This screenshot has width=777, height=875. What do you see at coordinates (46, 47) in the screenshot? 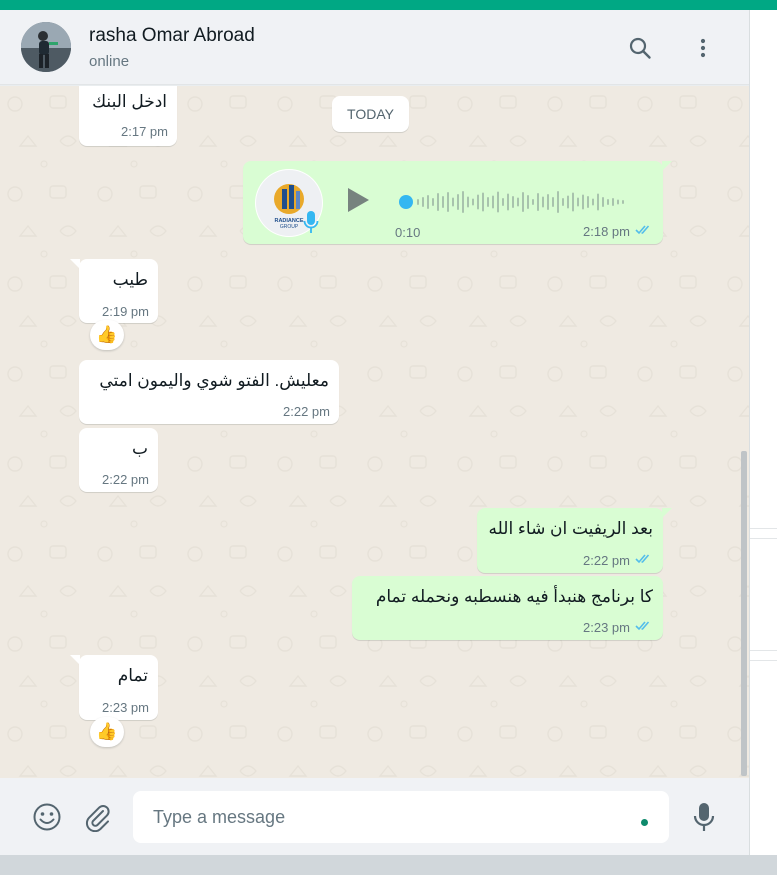
I see `contact-avatar` at bounding box center [46, 47].